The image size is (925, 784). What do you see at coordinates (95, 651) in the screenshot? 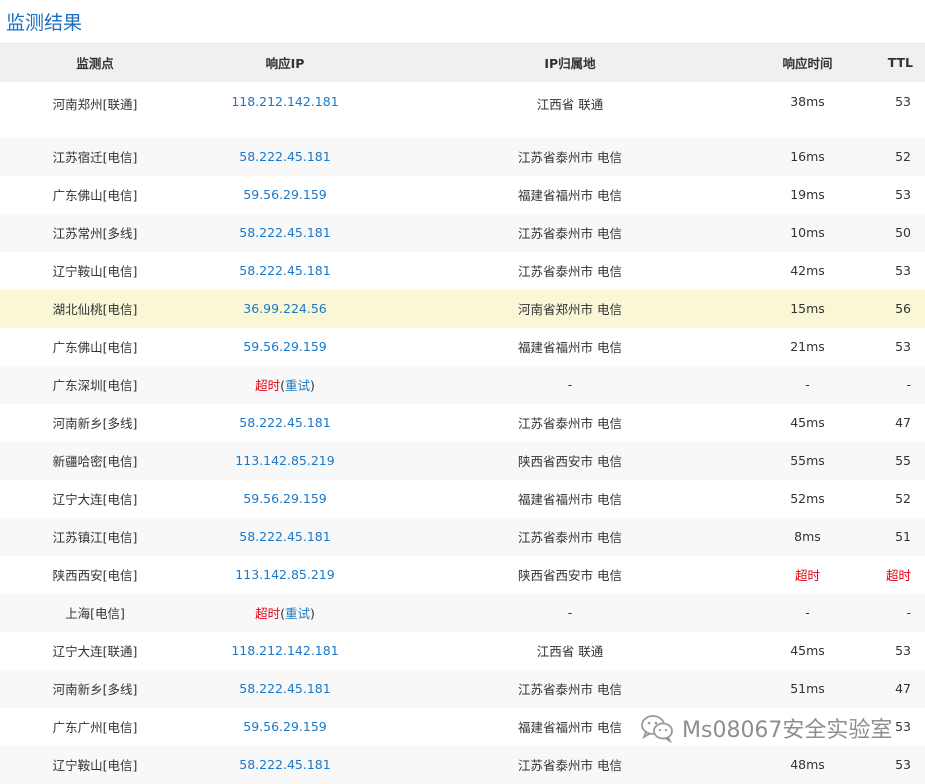
I see `cell-node: 辽宁大连[联通]` at bounding box center [95, 651].